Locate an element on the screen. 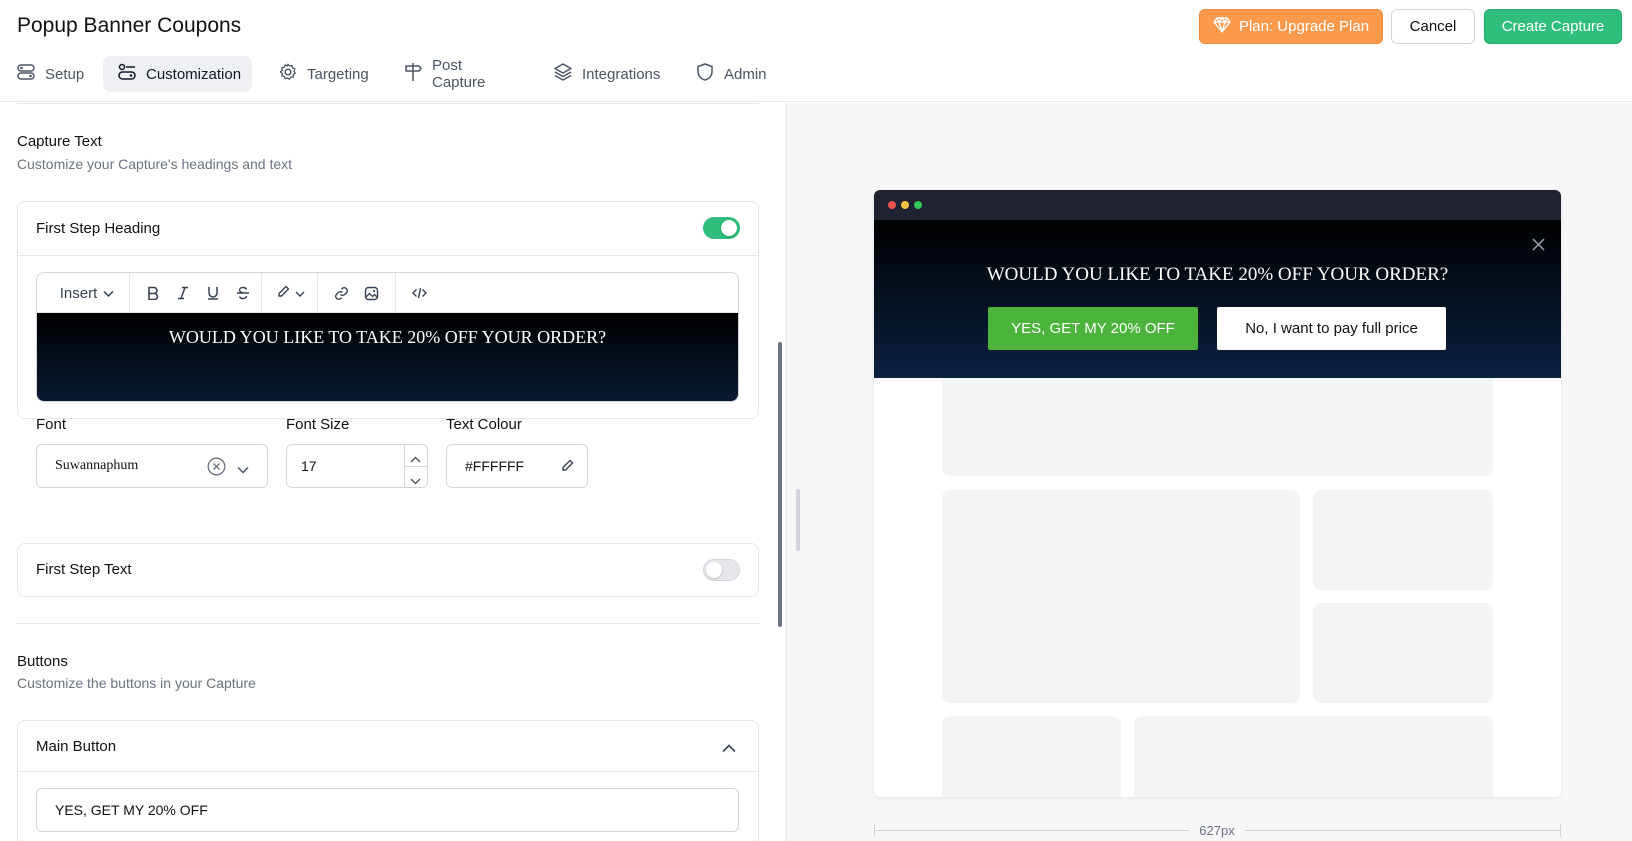 This screenshot has width=1632, height=841. main-button-card: Main Button YES, GET MY 20% OFF is located at coordinates (388, 780).